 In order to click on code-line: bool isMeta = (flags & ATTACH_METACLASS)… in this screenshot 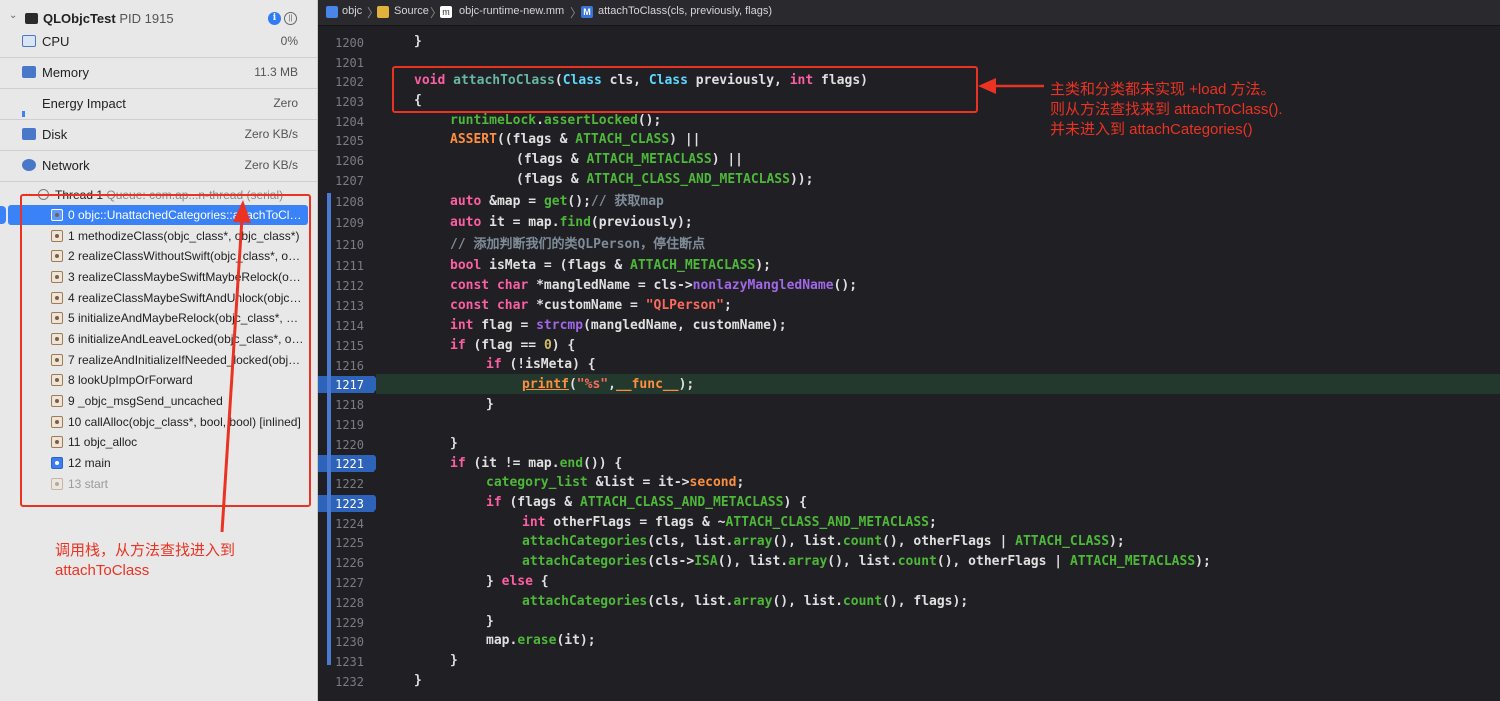, I will do `click(610, 265)`.